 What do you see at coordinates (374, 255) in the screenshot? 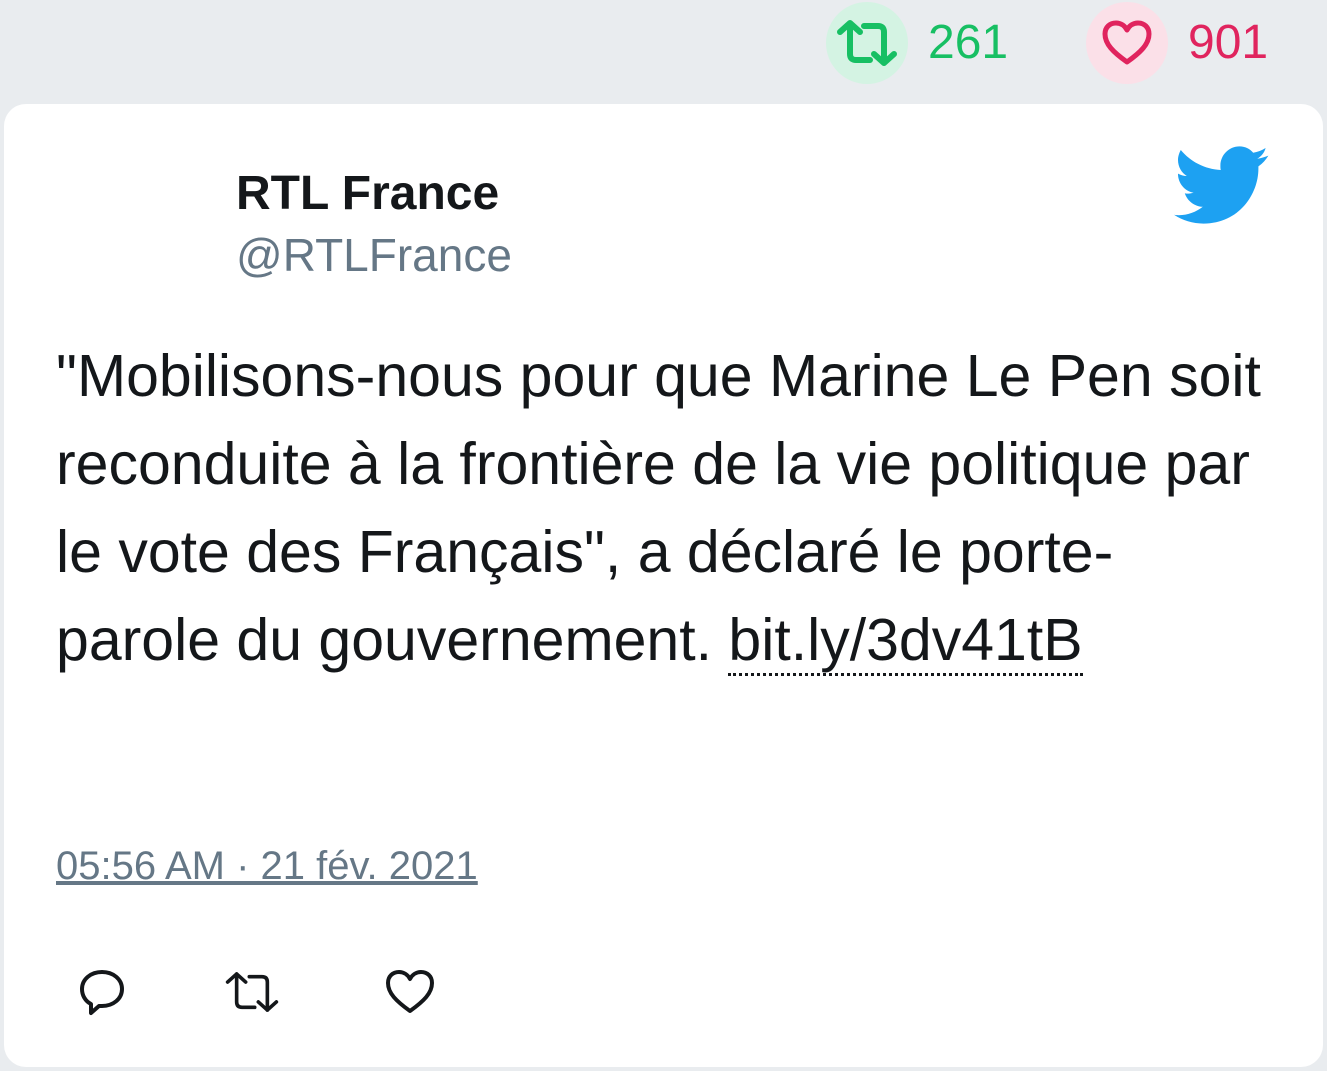
I see `author-handle: @RTLFrance` at bounding box center [374, 255].